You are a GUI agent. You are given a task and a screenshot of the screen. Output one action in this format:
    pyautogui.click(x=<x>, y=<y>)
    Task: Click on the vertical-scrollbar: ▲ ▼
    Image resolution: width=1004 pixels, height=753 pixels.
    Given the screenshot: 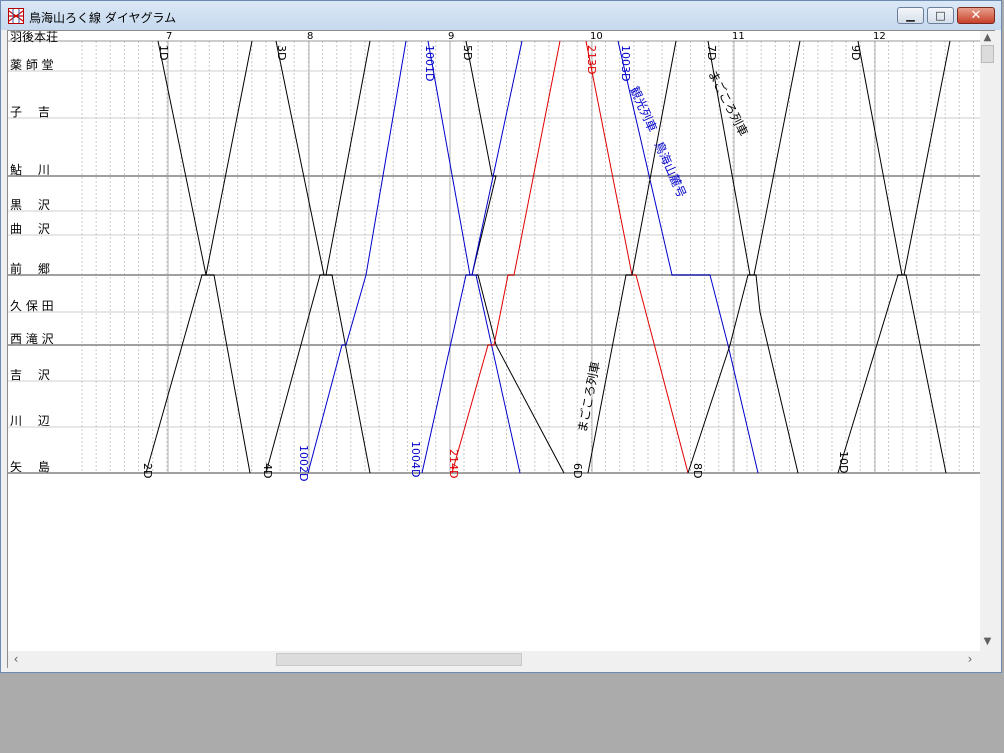 What is the action you would take?
    pyautogui.click(x=987, y=341)
    